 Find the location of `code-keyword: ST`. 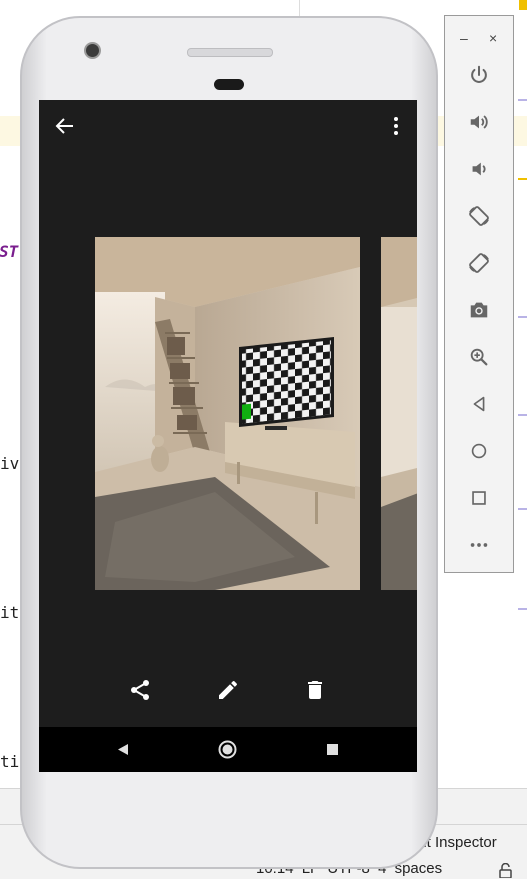

code-keyword: ST is located at coordinates (9, 251).